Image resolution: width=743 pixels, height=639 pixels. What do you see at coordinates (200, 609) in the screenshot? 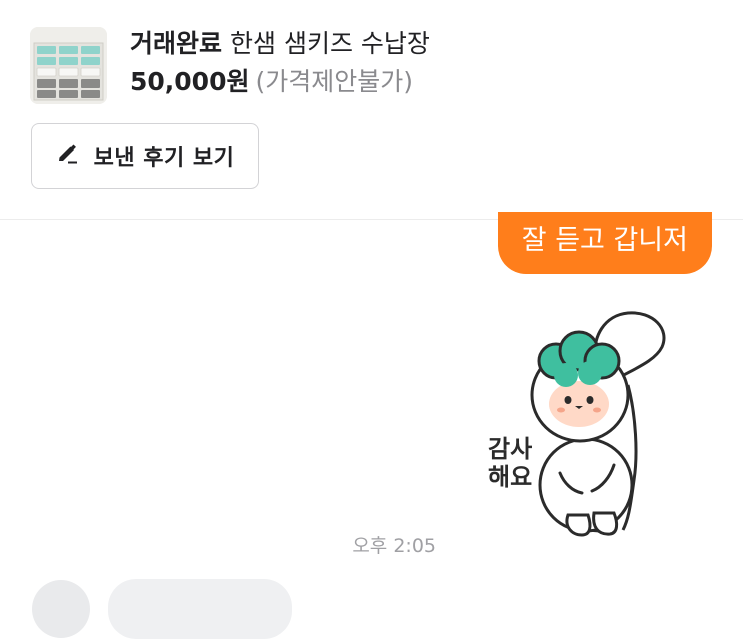
I see `incoming-message-bubble` at bounding box center [200, 609].